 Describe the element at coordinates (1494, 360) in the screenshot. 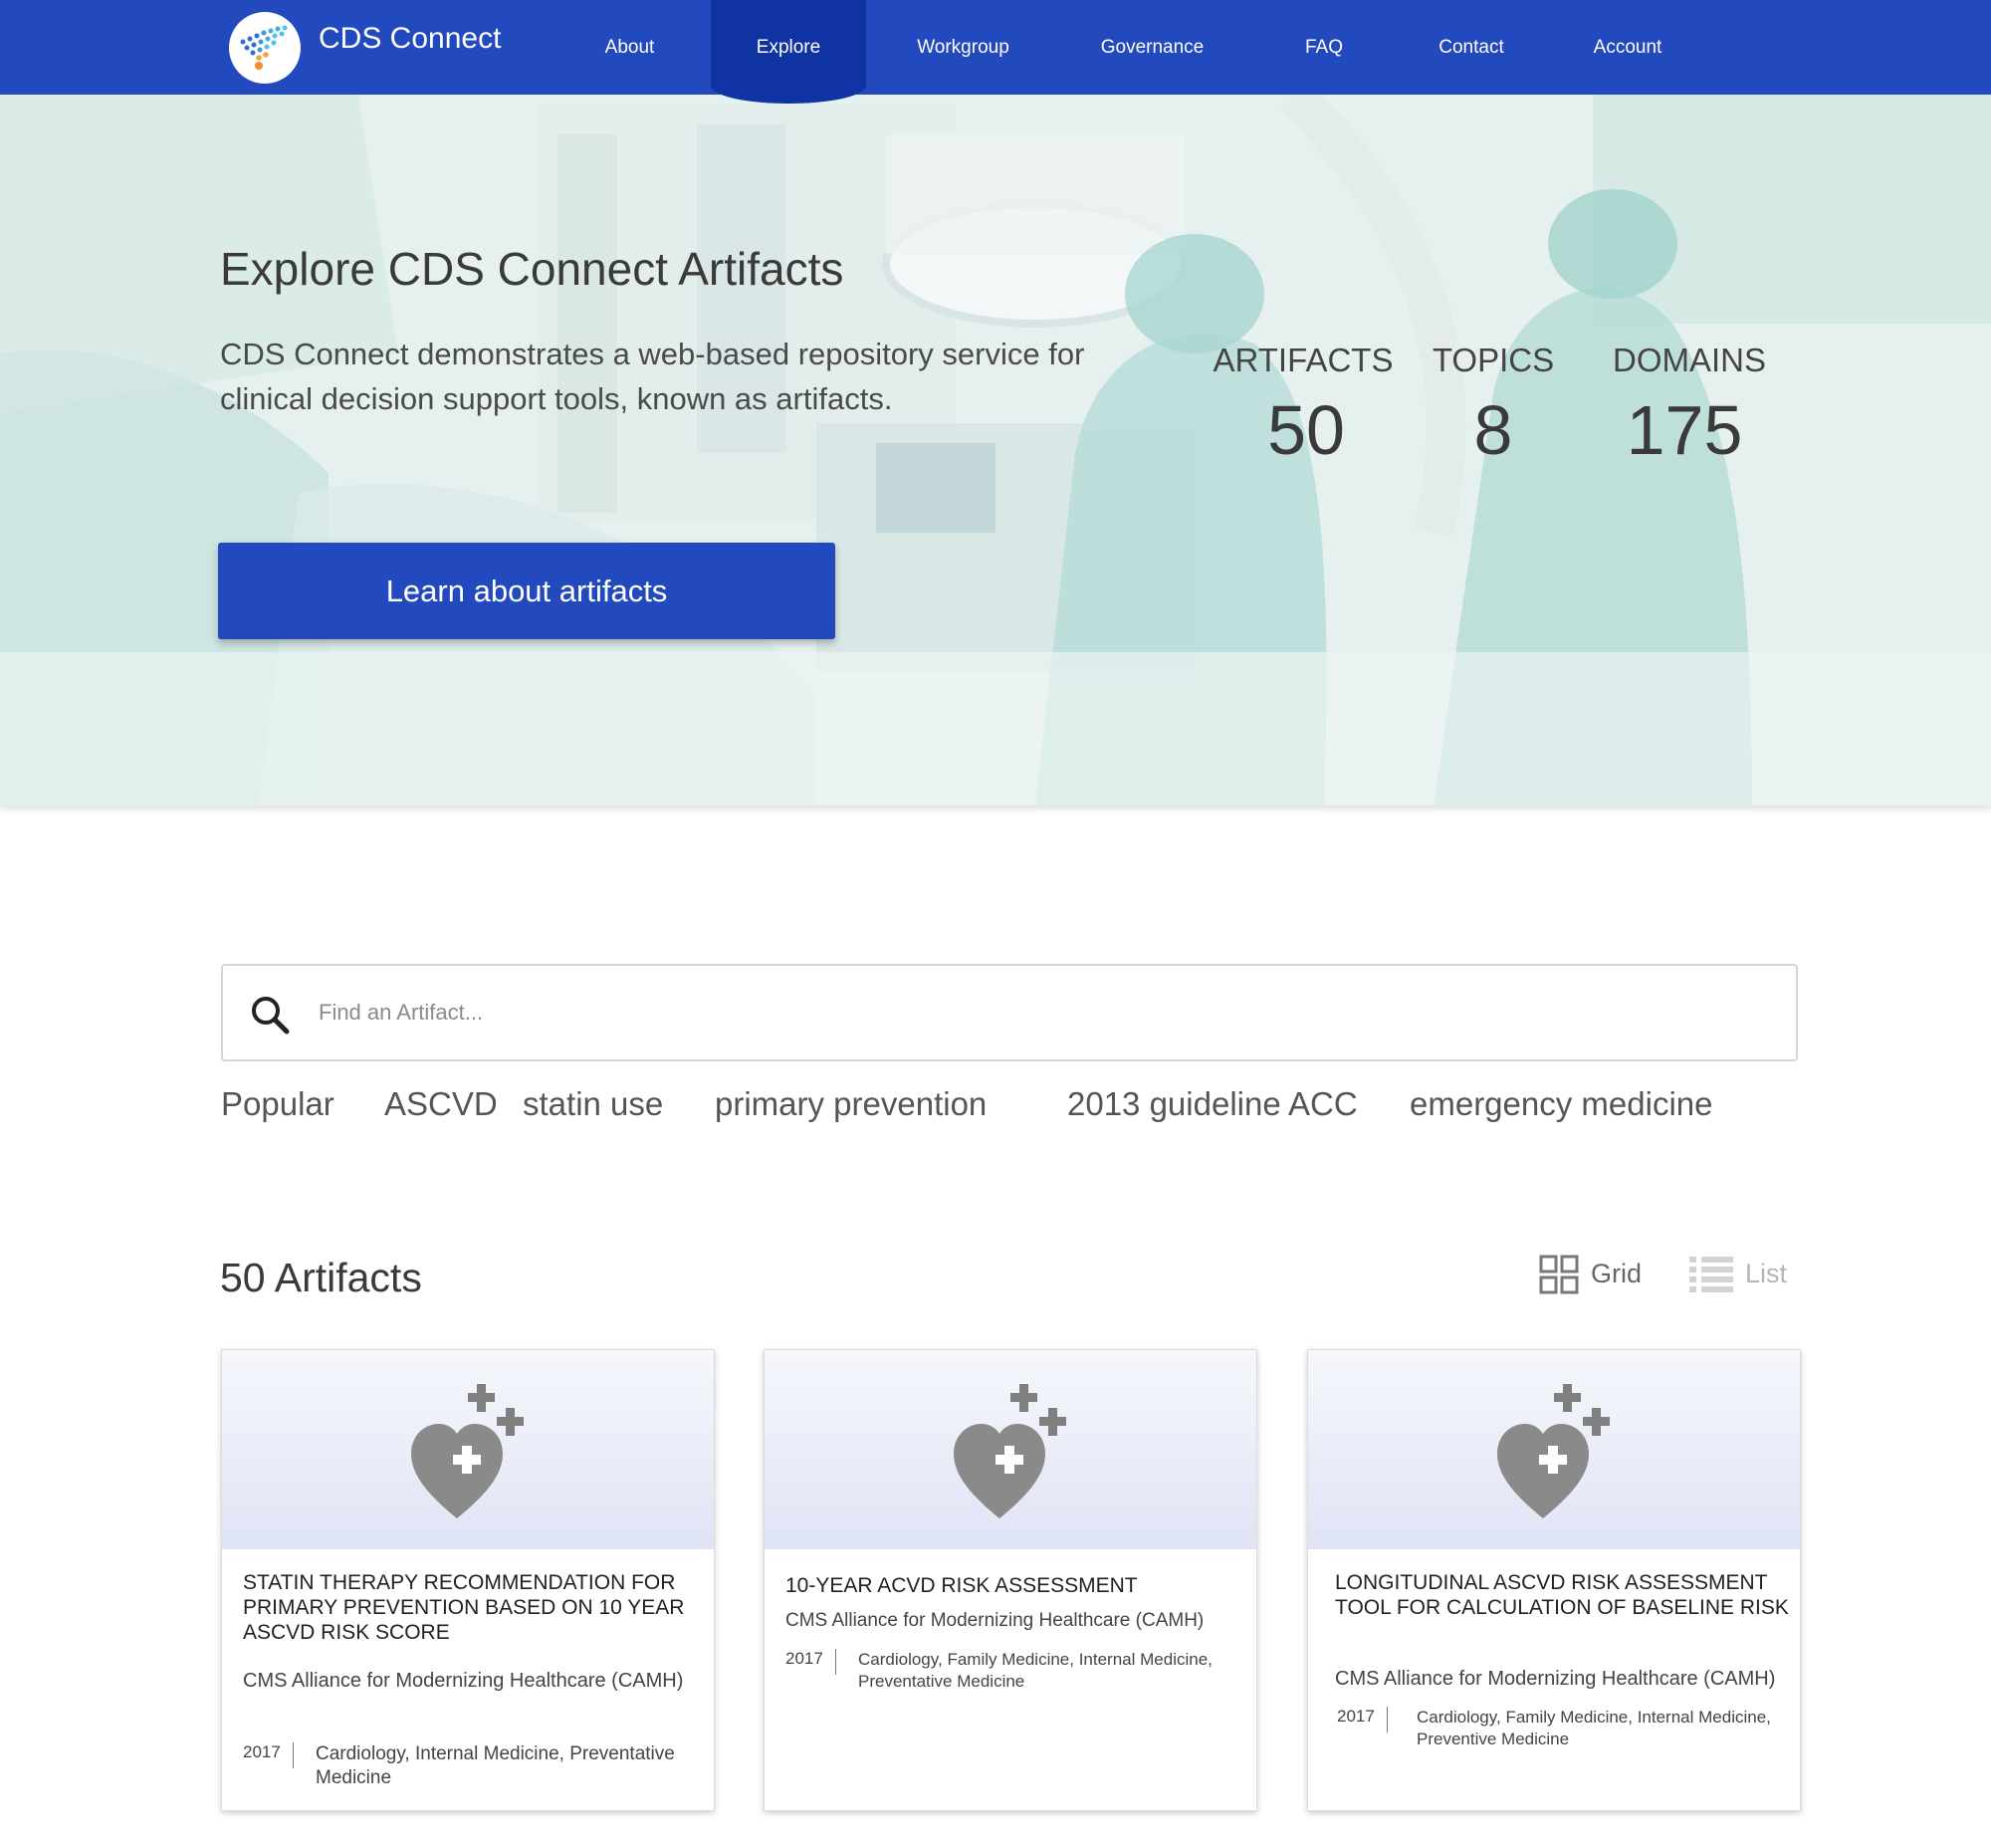

I see `stat-topics-label: TOPICS` at that location.